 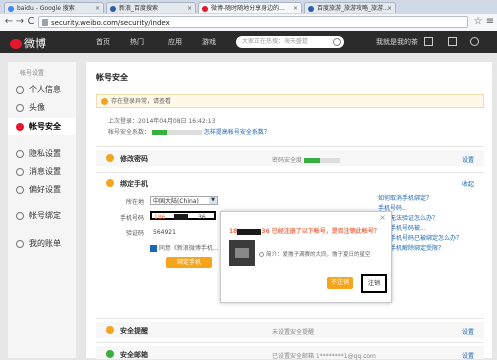 I want to click on nav-hot: 热门, so click(x=137, y=42).